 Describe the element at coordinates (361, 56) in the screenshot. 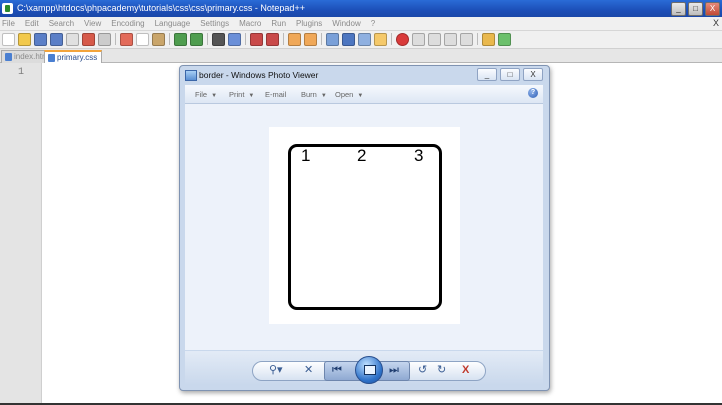

I see `document-tab-bar: index.html primary.css` at that location.